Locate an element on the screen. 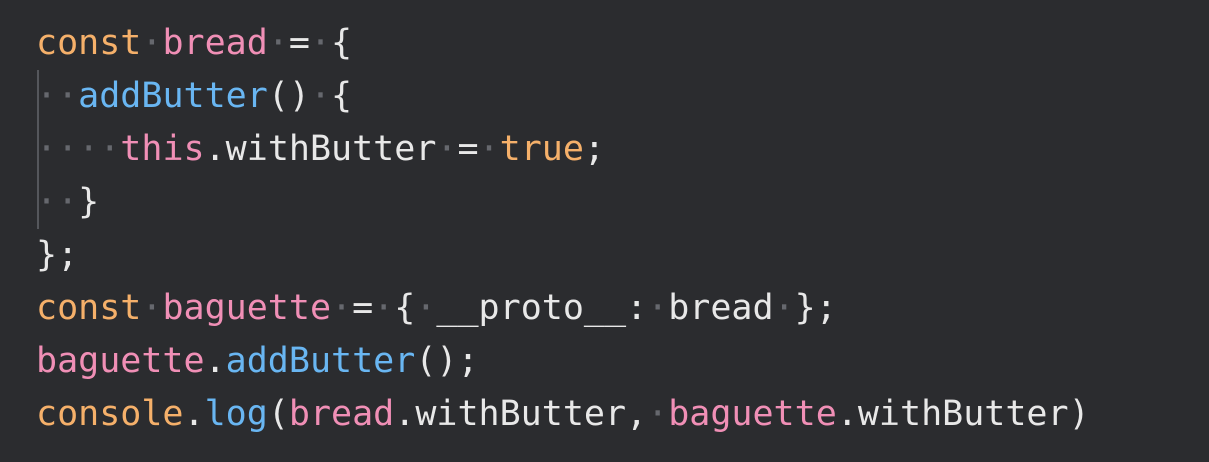  semicolon: ; is located at coordinates (594, 149).